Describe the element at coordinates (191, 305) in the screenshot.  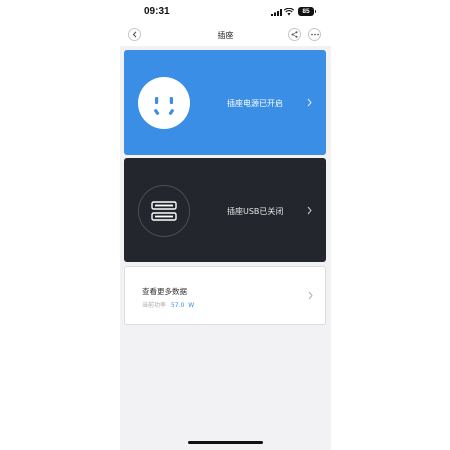
I see `current-power-unit: W` at that location.